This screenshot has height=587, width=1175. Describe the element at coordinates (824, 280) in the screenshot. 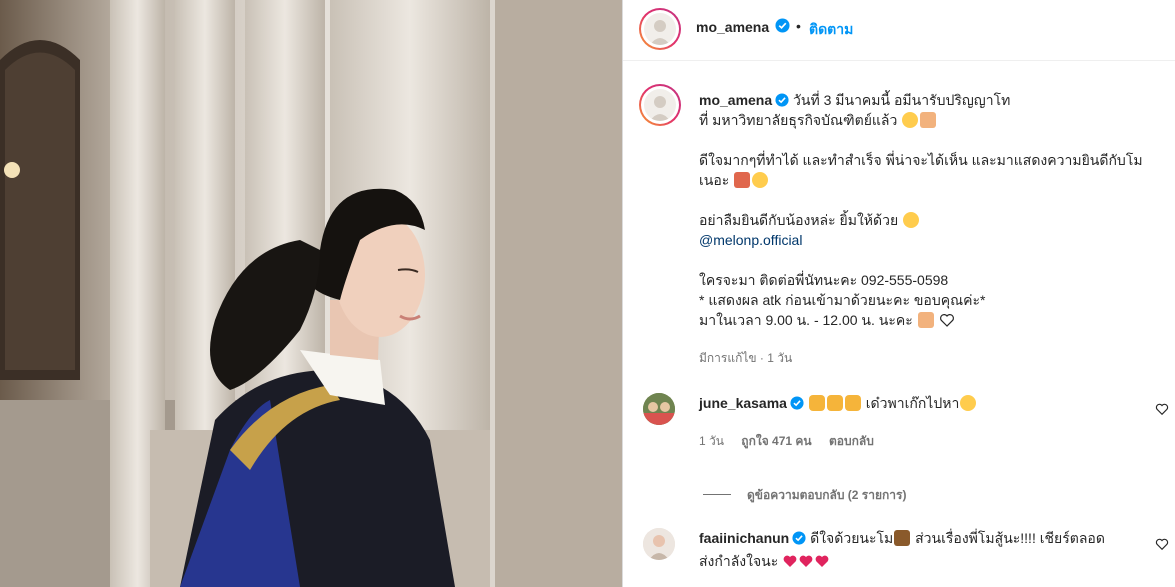

I see `caption-line-6: ใครจะมา ติดต่อพี่นัทนะคะ 092-555-0598` at that location.